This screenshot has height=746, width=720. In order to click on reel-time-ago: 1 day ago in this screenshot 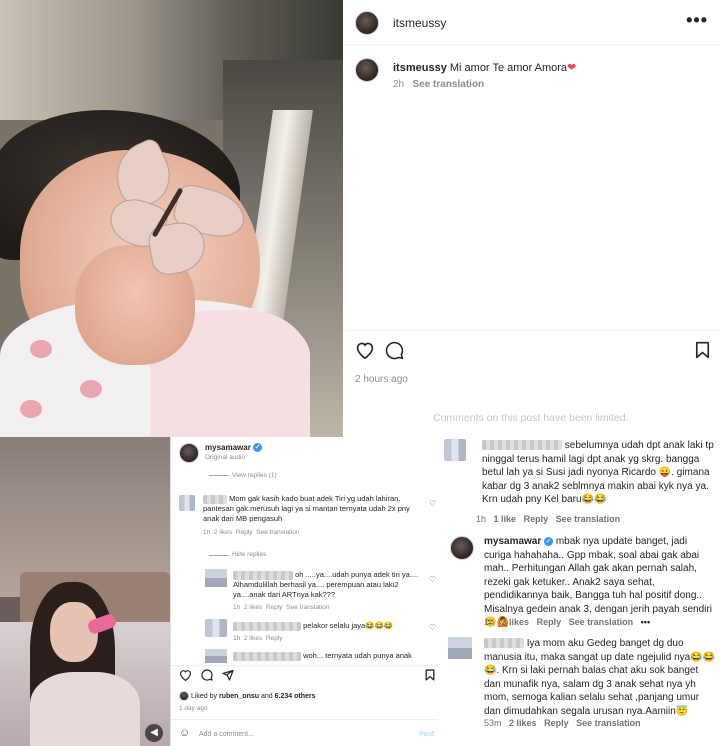, I will do `click(193, 708)`.